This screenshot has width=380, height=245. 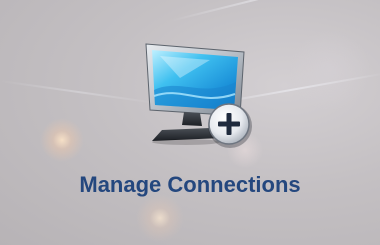 I want to click on tile-label: Manage Connections, so click(x=190, y=184).